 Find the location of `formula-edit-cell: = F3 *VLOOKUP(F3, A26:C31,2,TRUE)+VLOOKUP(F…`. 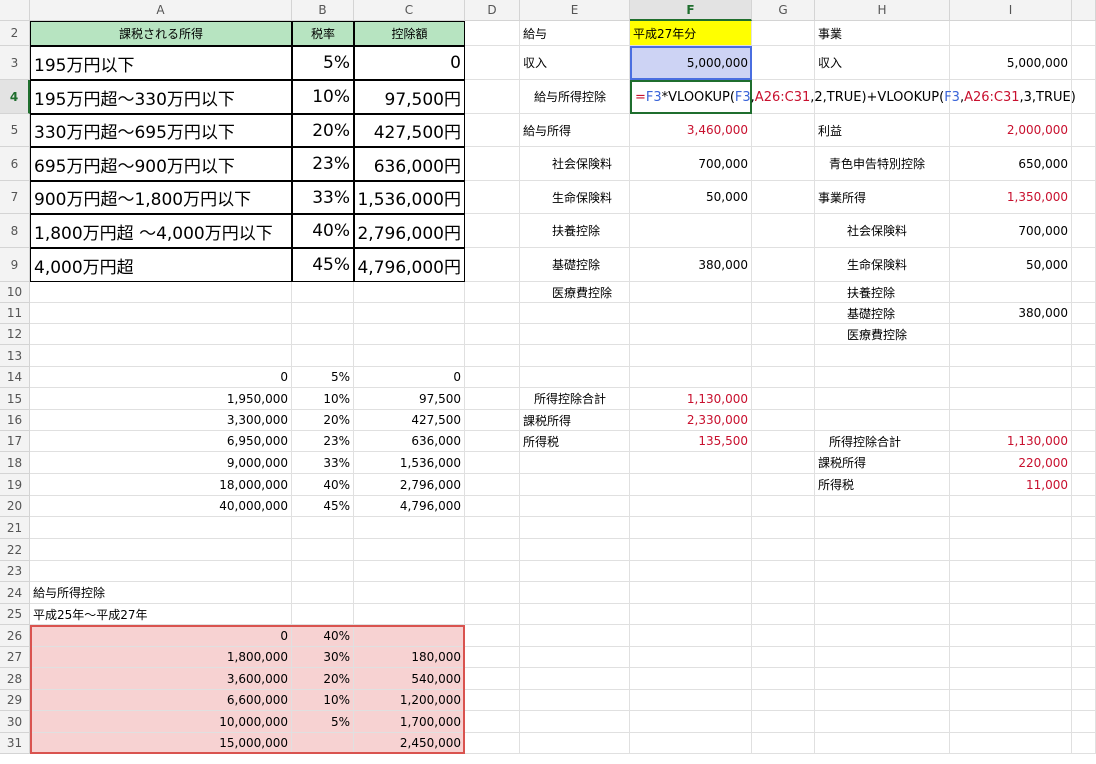

formula-edit-cell: = F3 *VLOOKUP(F3, A26:C31,2,TRUE)+VLOOKUP(F… is located at coordinates (853, 97).